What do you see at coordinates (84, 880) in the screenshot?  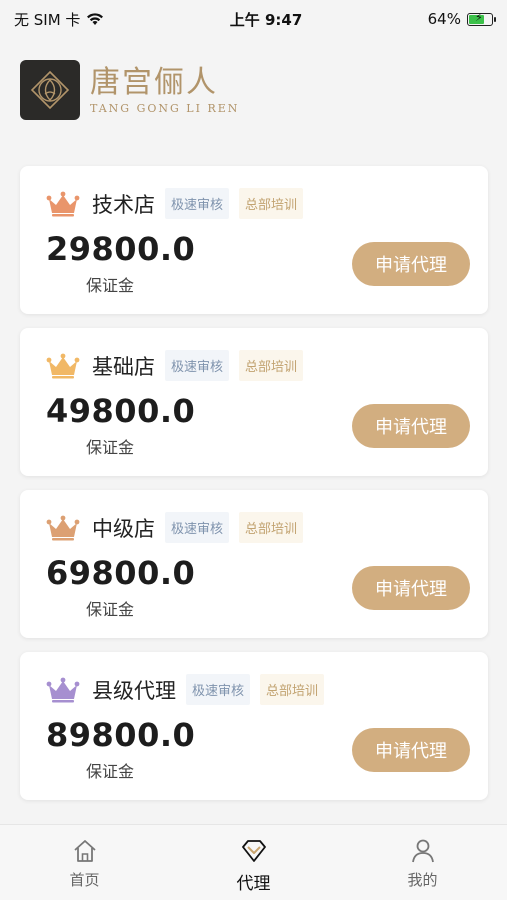 I see `tab-home-label: 首页` at bounding box center [84, 880].